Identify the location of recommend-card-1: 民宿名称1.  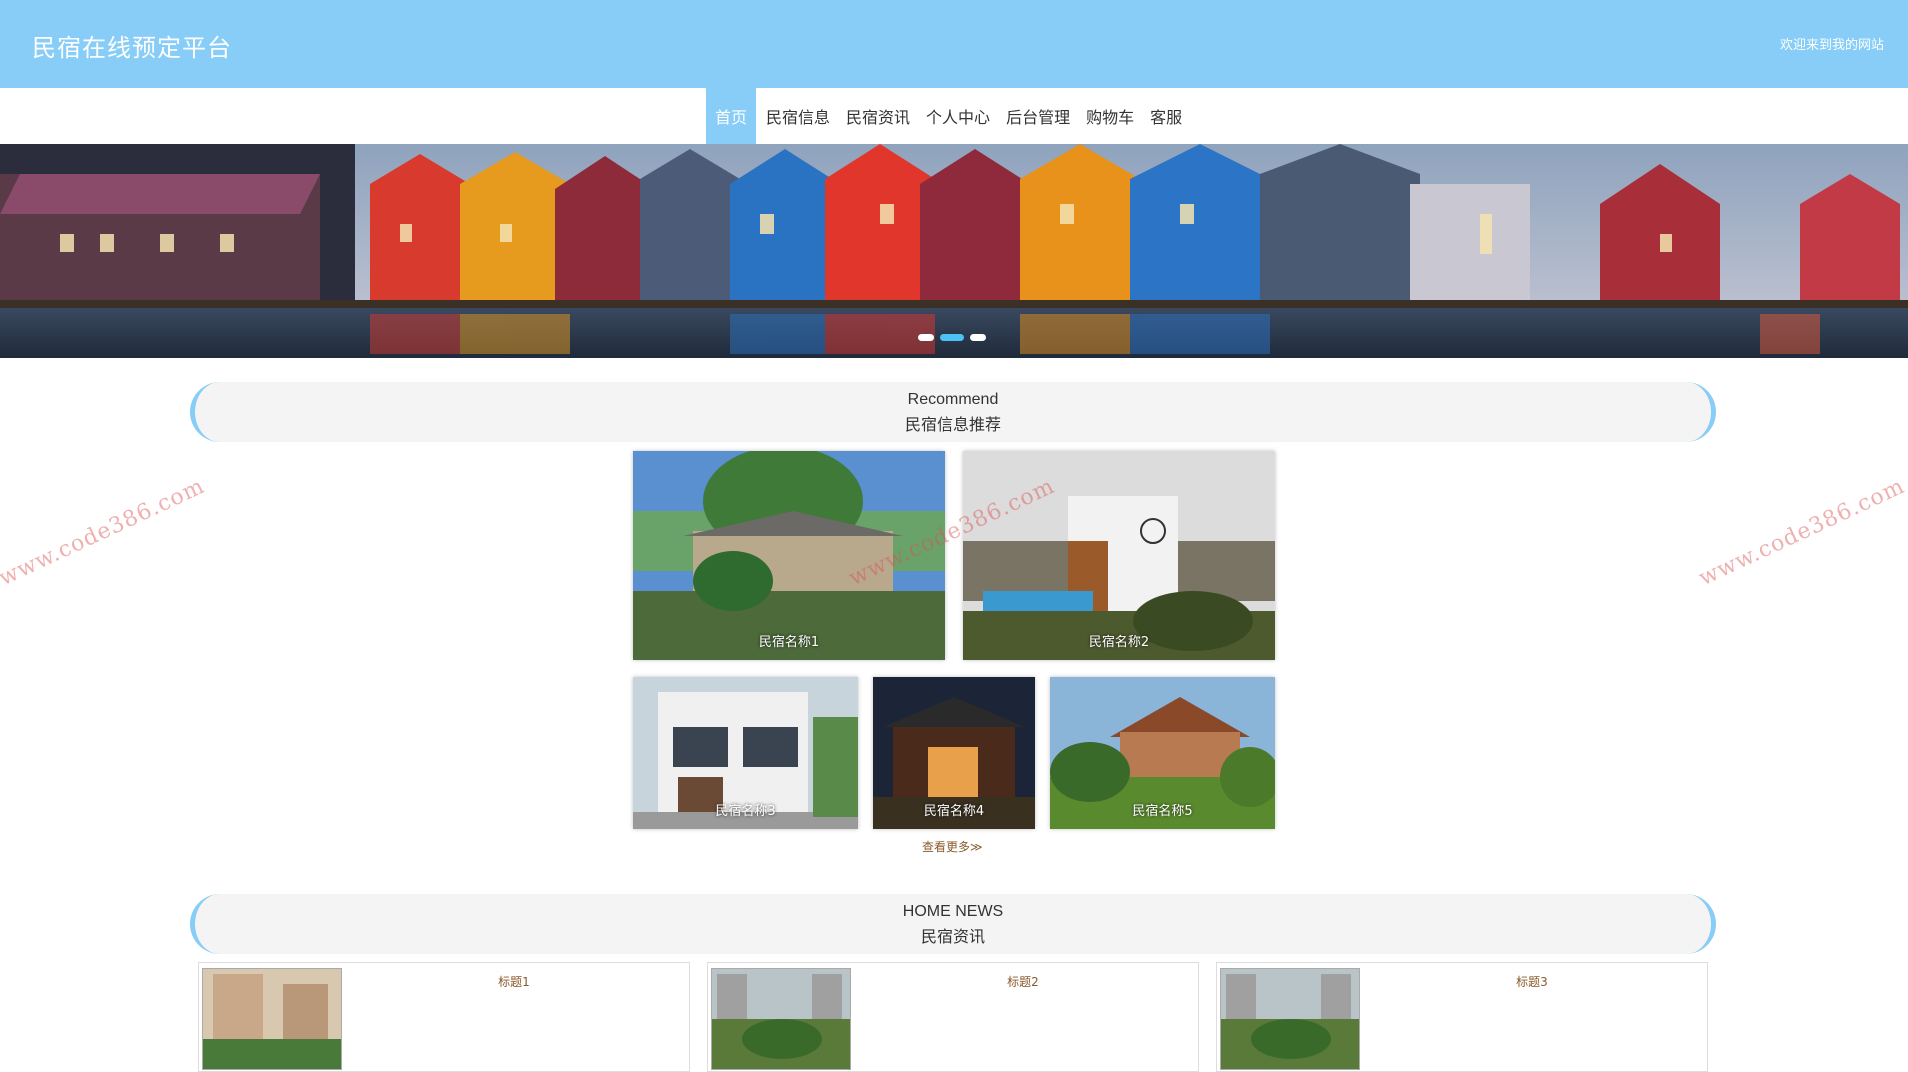
(789, 555).